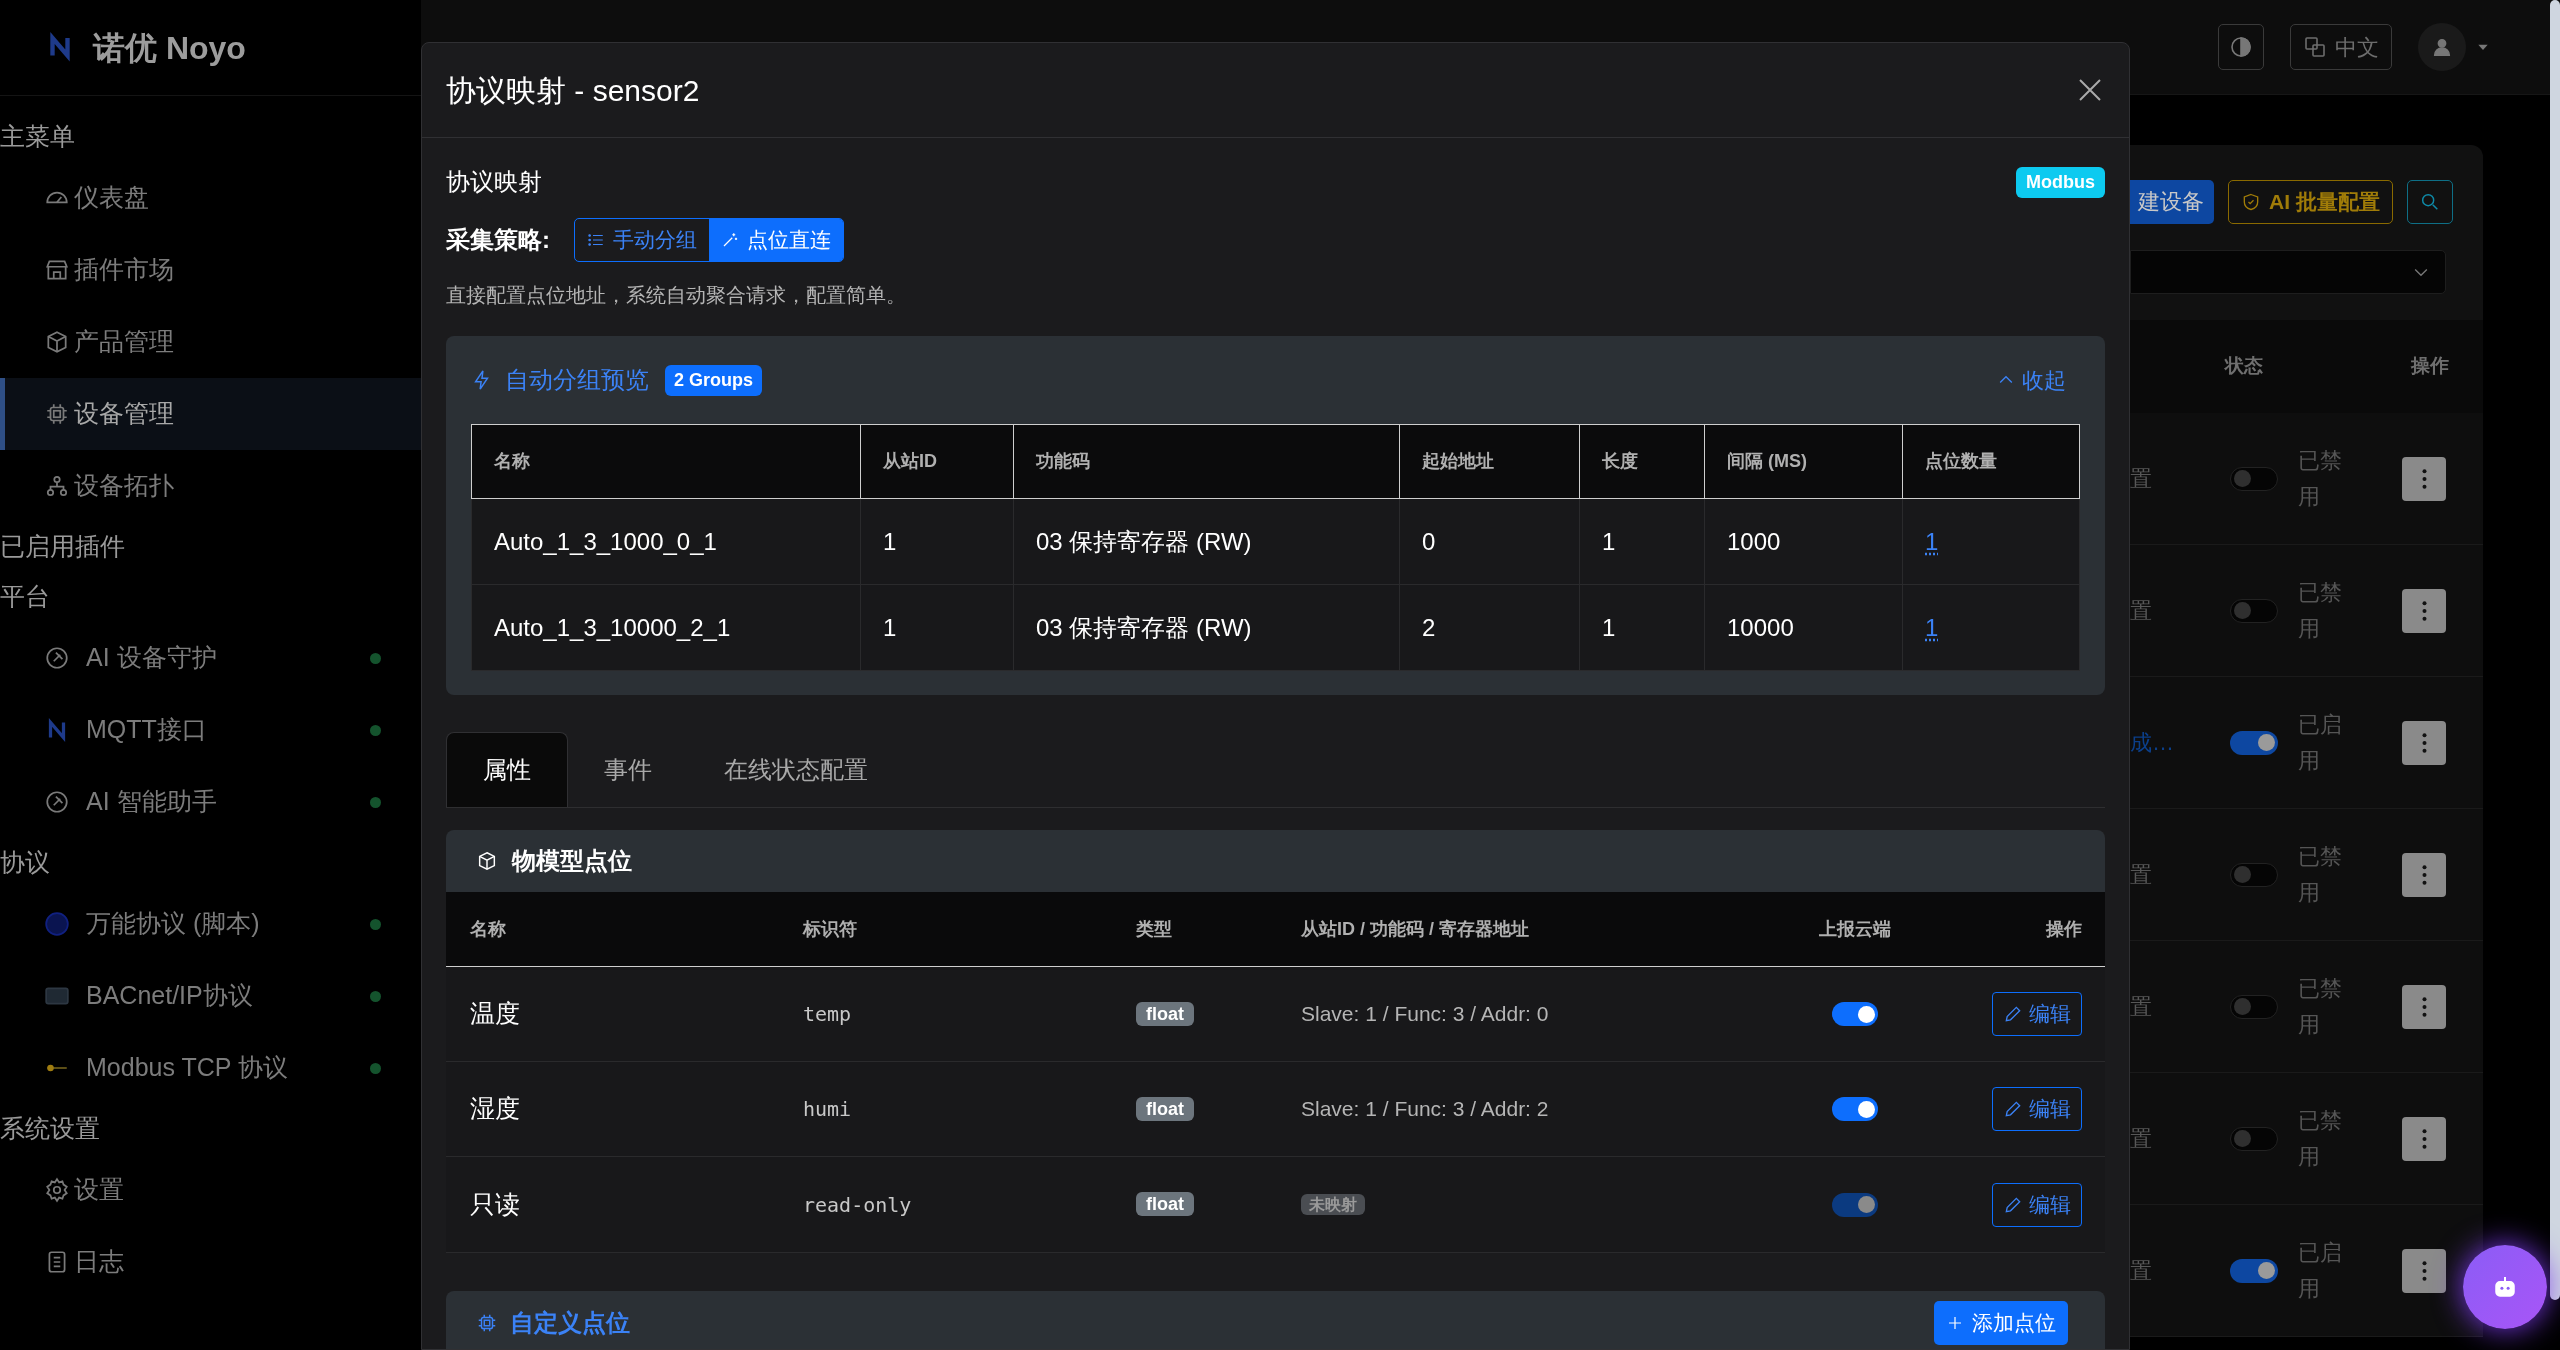  Describe the element at coordinates (1154, 929) in the screenshot. I see `column-header: 类型` at that location.